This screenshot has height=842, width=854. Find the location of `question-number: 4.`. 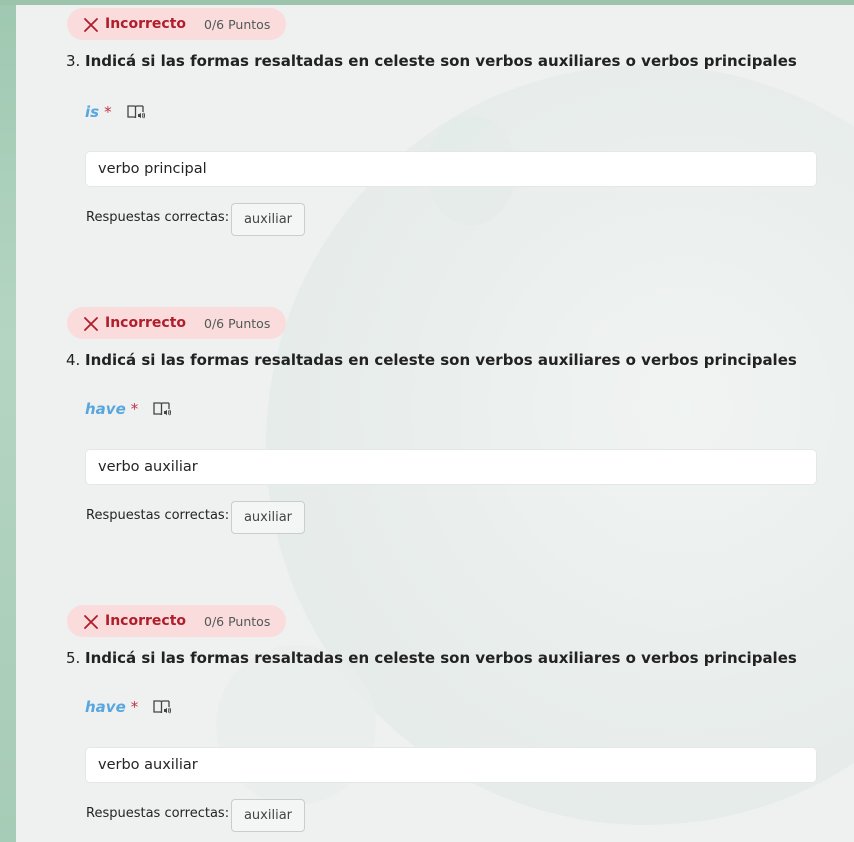

question-number: 4. is located at coordinates (73, 360).